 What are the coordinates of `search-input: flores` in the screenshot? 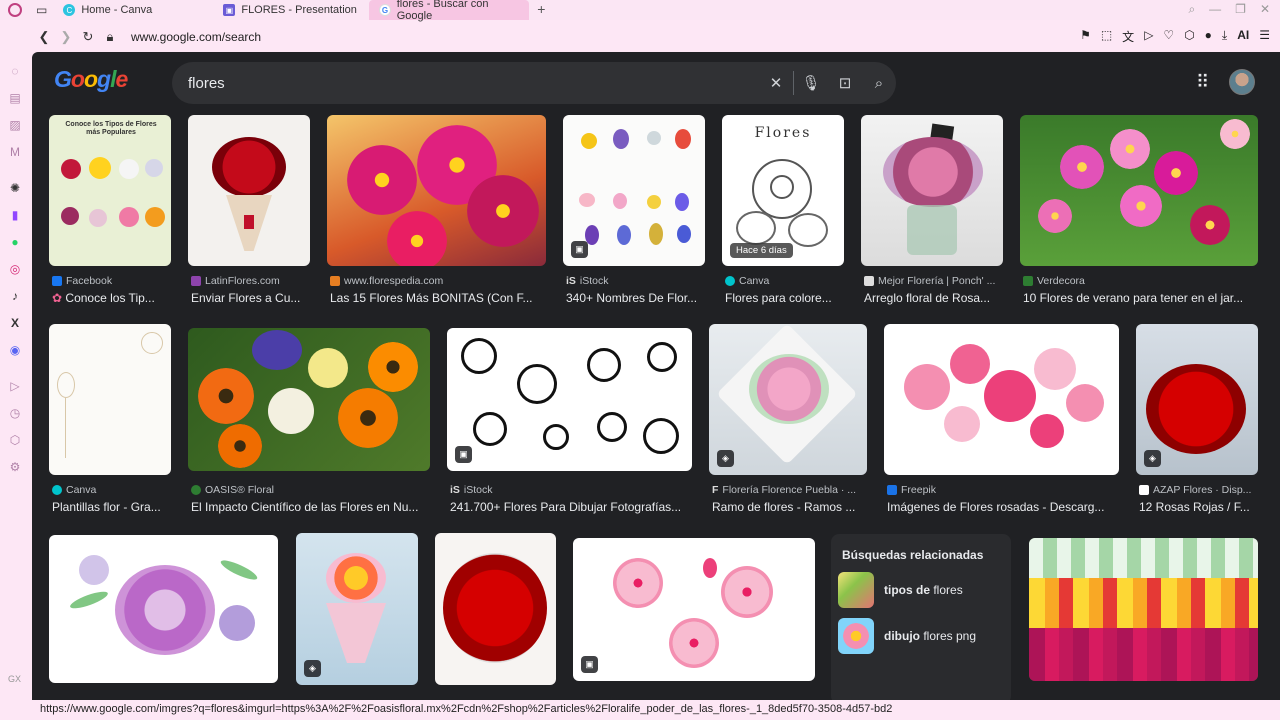 It's located at (473, 83).